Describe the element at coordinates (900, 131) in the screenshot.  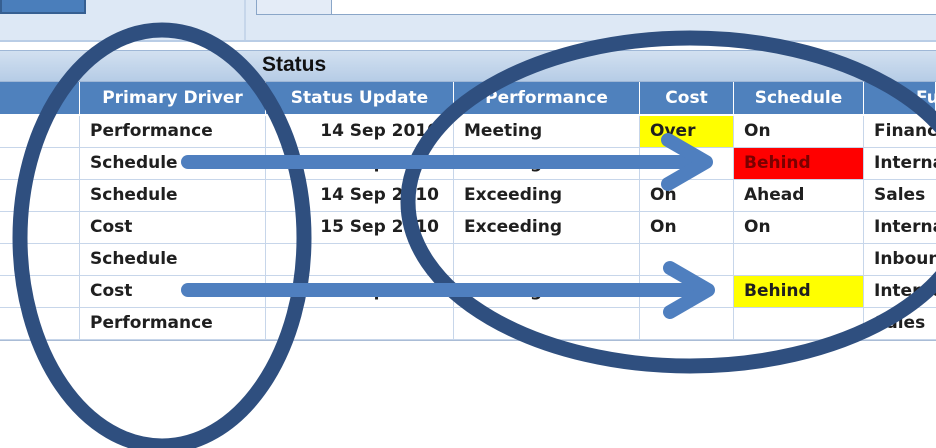
I see `function-cell: Finance` at that location.